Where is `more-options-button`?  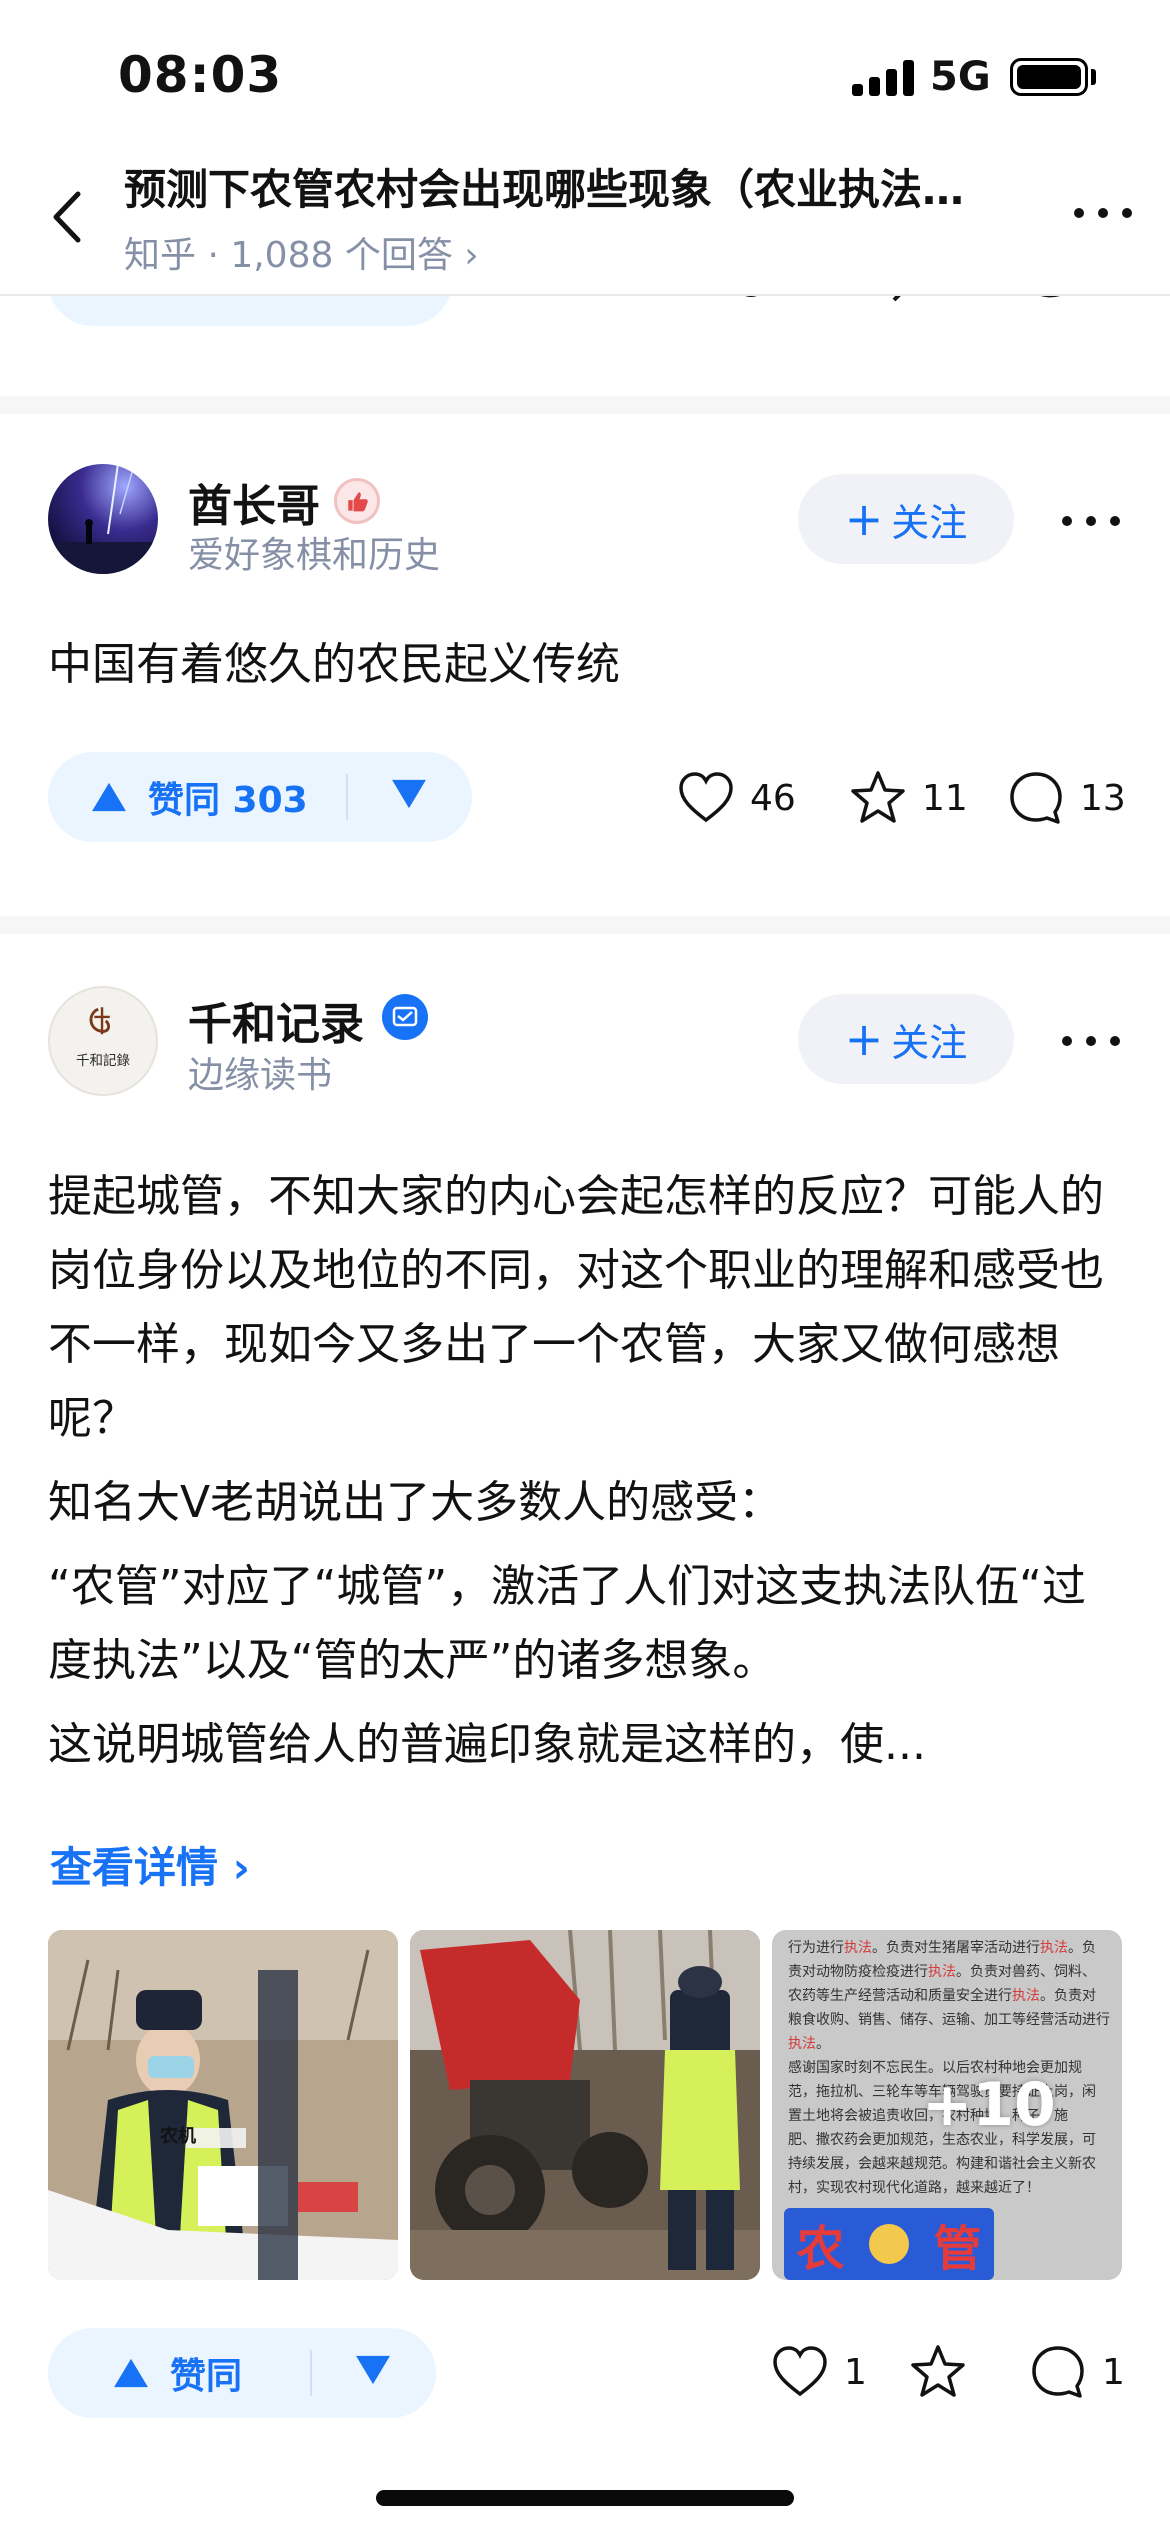 more-options-button is located at coordinates (1103, 213).